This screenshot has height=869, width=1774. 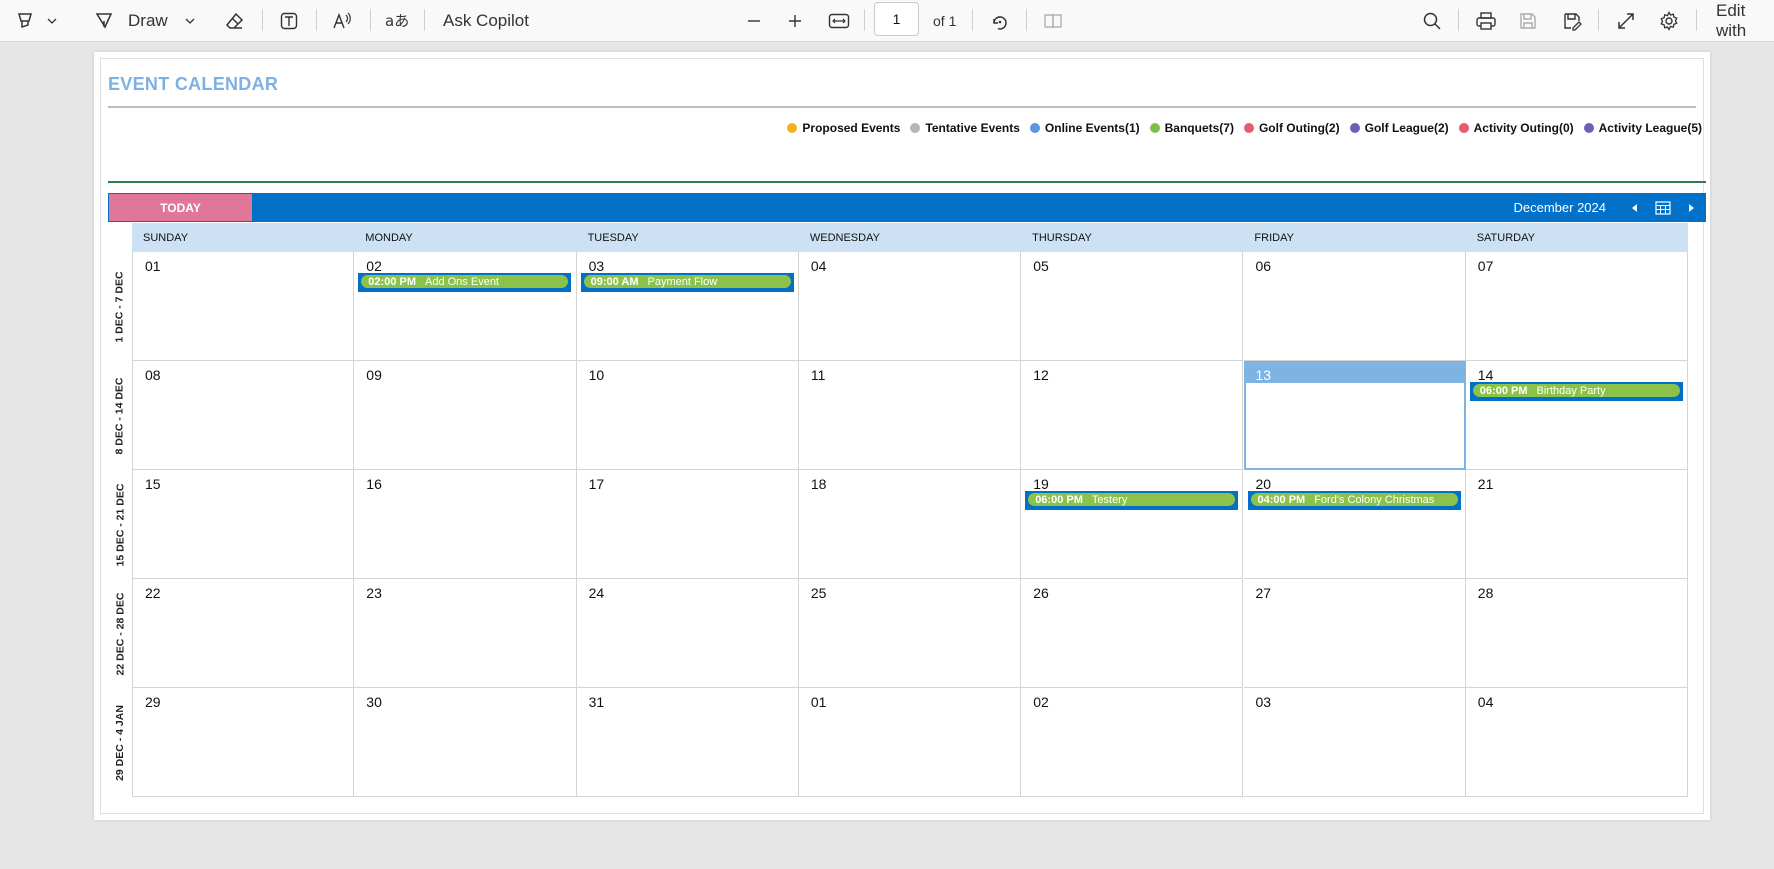 I want to click on eraser-icon, so click(x=235, y=21).